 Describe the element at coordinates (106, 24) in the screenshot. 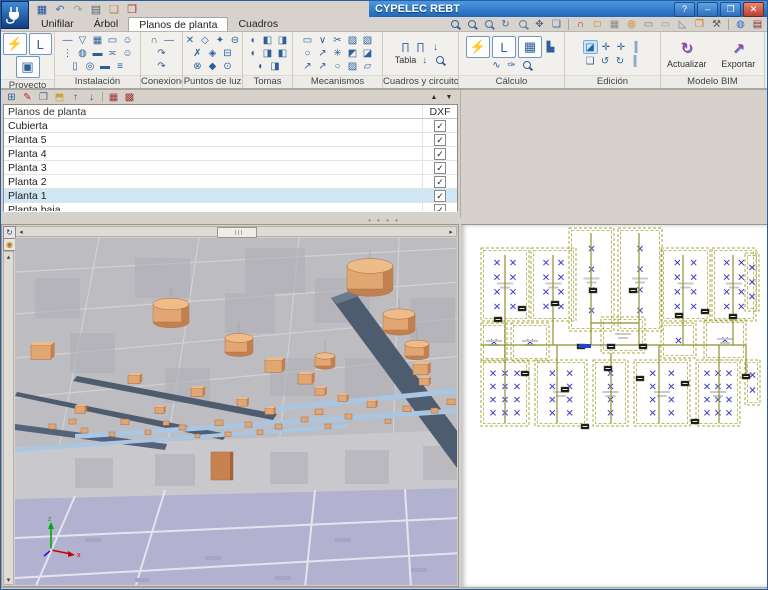

I see `tab-árbol: Árbol` at that location.